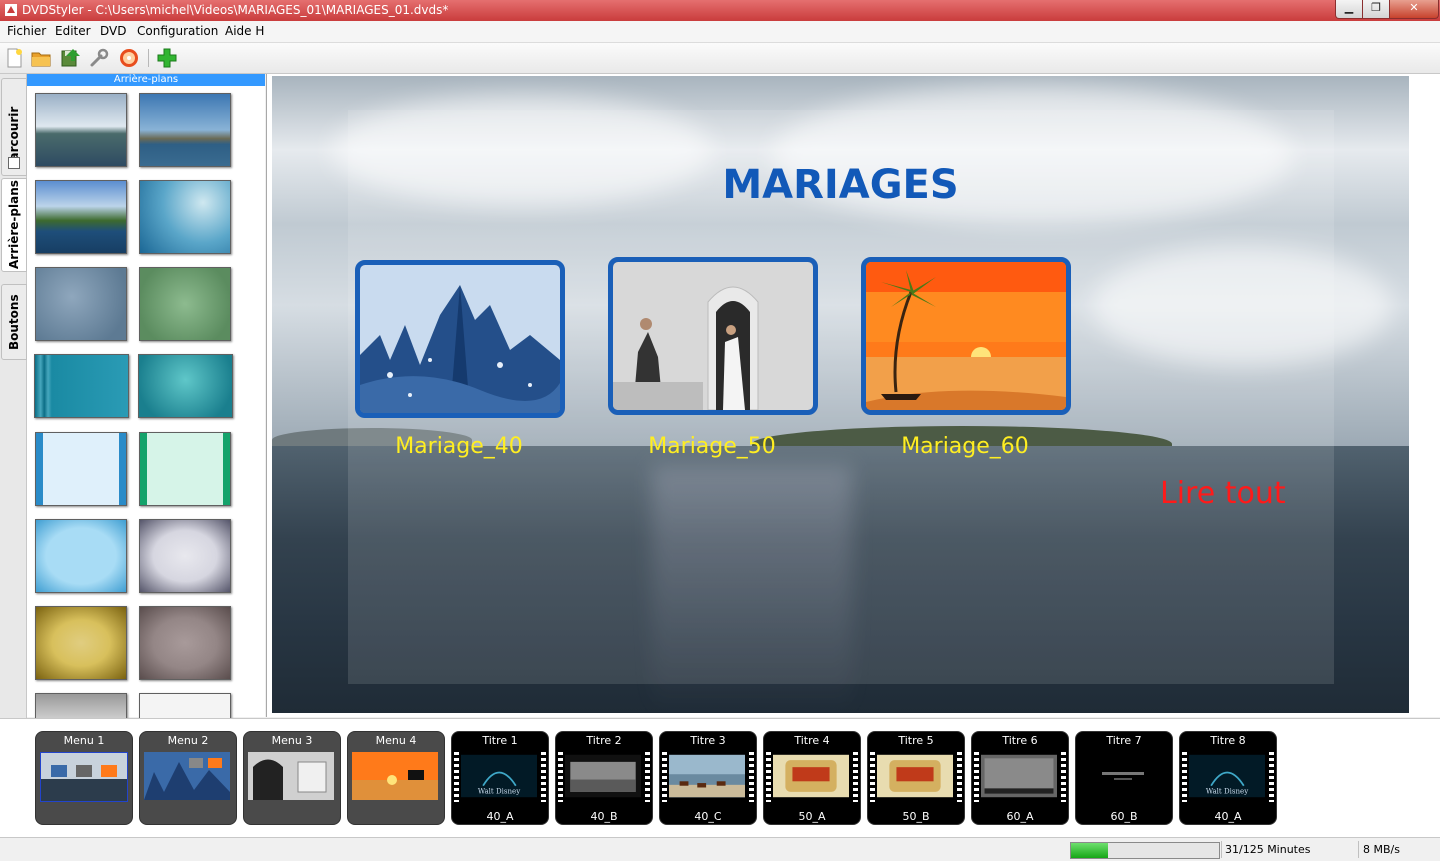 This screenshot has height=861, width=1440. What do you see at coordinates (1145, 850) in the screenshot?
I see `disc-usage-progress` at bounding box center [1145, 850].